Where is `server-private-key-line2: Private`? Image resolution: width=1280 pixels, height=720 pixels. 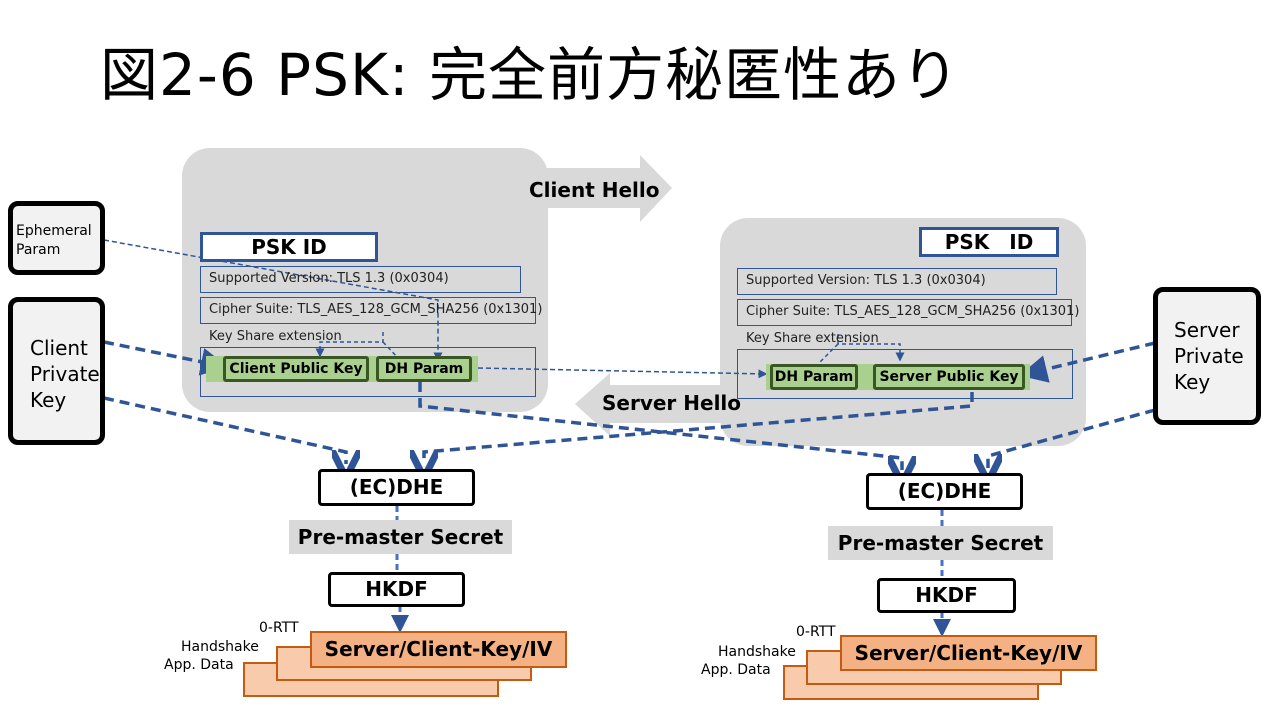
server-private-key-line2: Private is located at coordinates (1209, 356).